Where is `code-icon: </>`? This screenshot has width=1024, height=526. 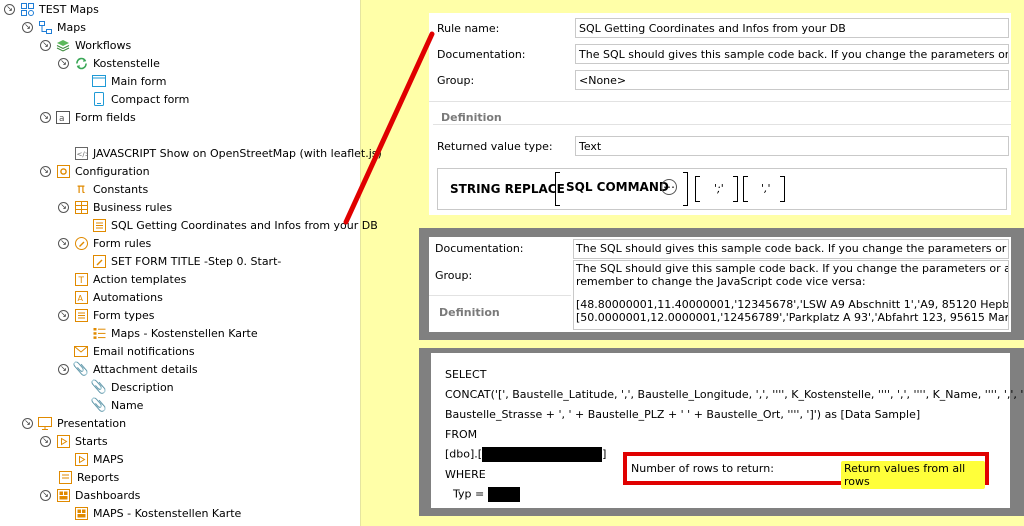 code-icon: </> is located at coordinates (81, 153).